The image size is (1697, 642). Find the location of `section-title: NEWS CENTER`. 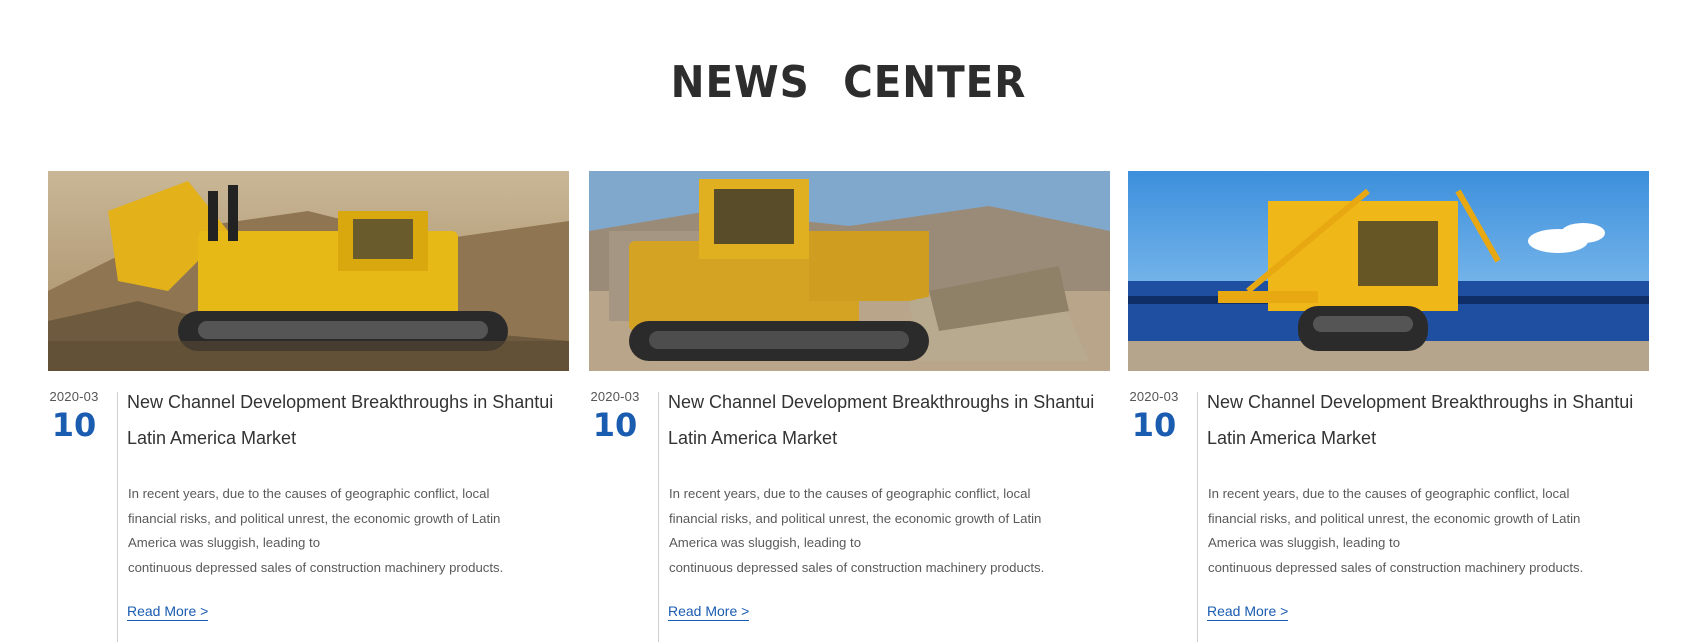

section-title: NEWS CENTER is located at coordinates (848, 83).